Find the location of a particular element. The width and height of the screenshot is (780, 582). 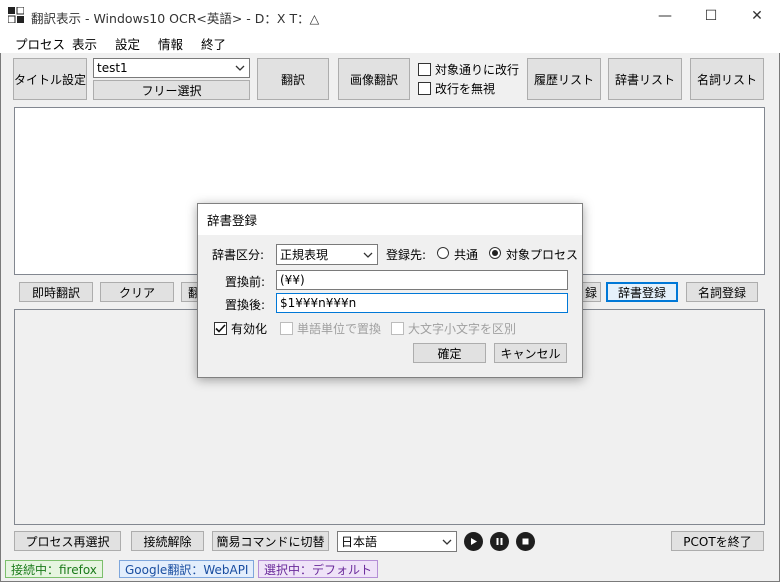

title-combo-value: test1 is located at coordinates (112, 68).